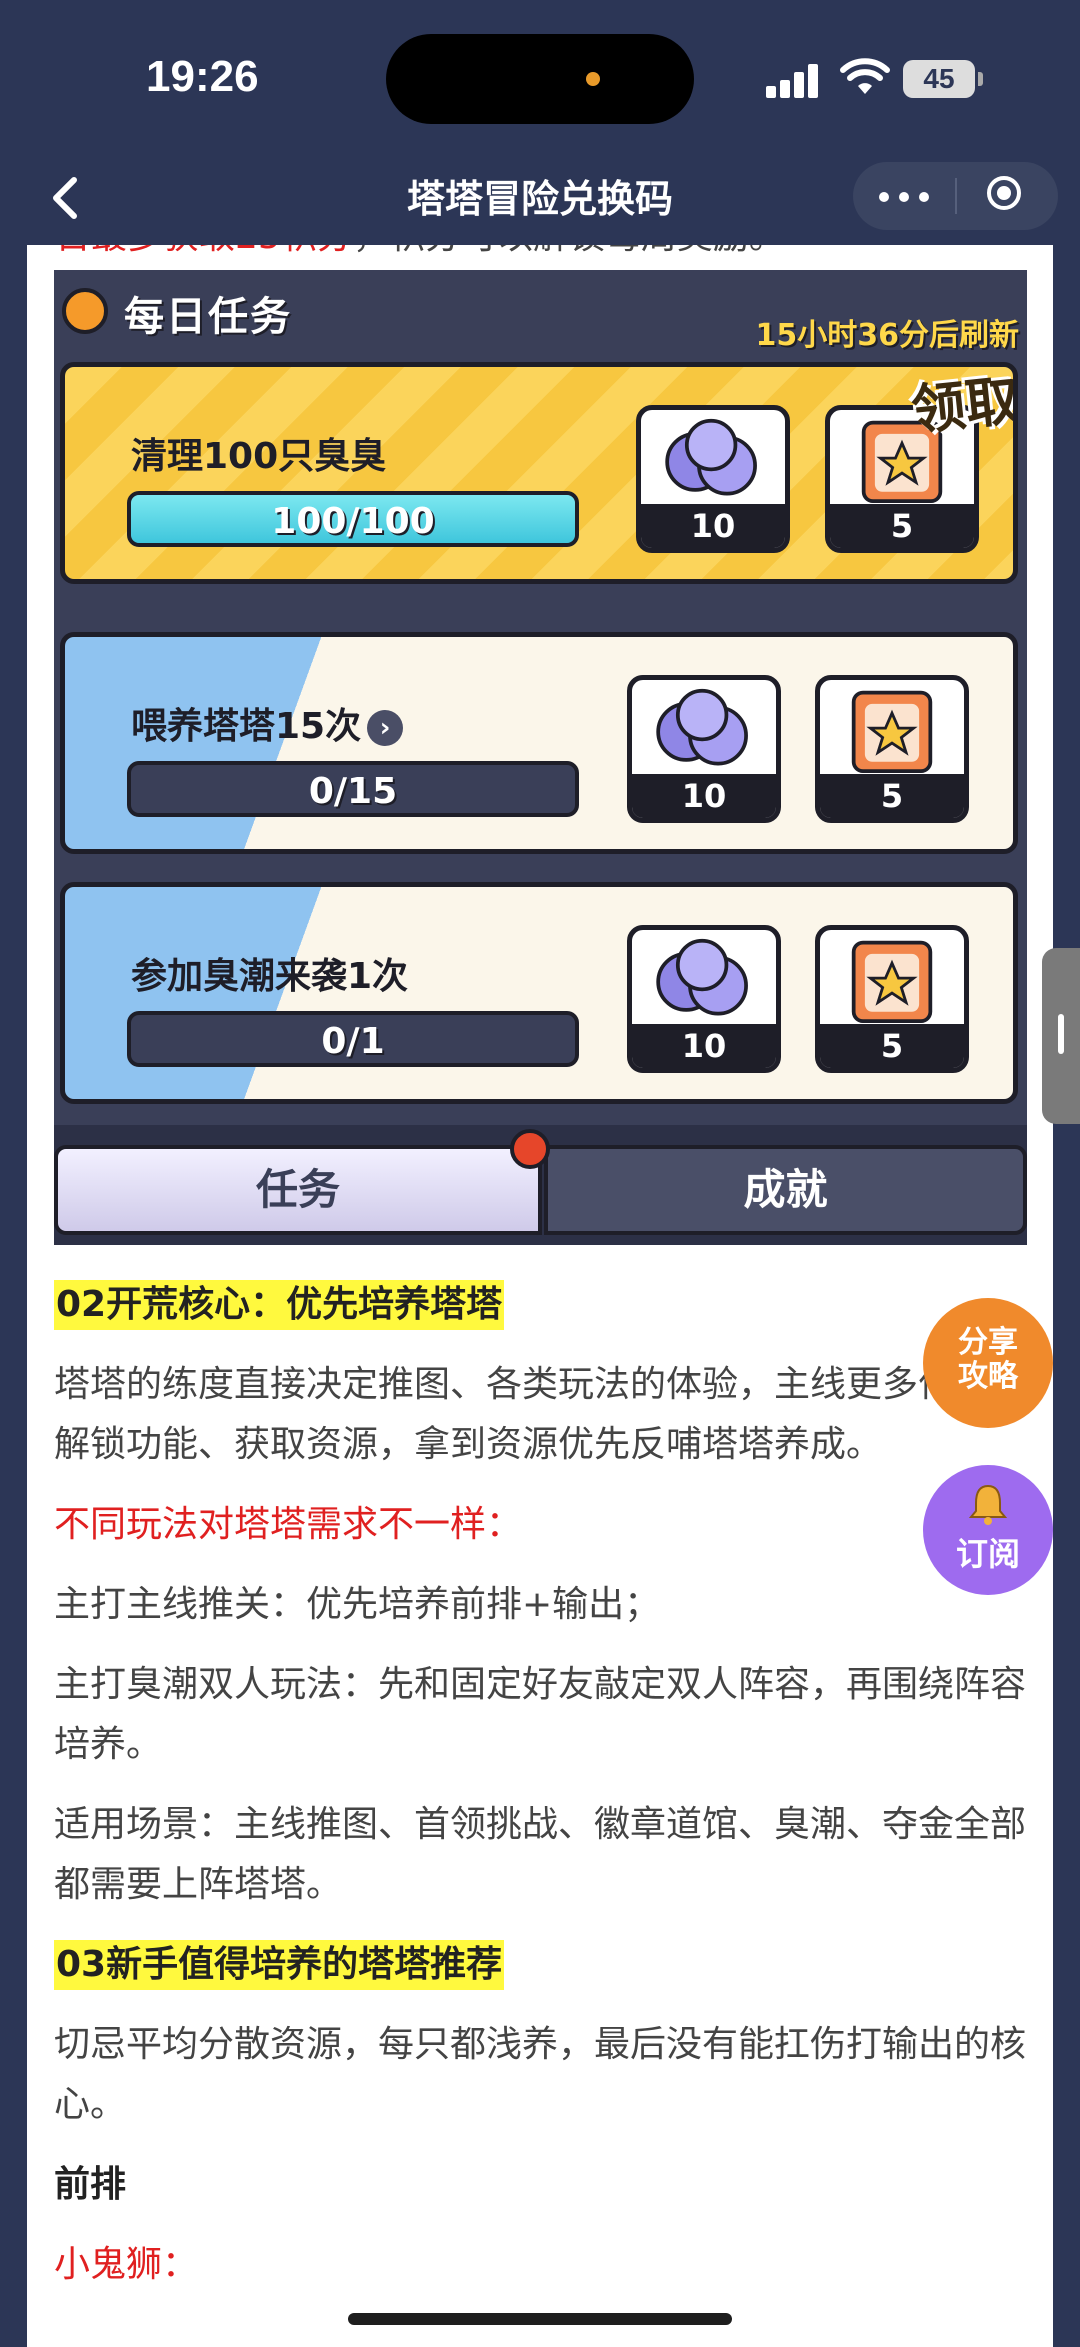 Image resolution: width=1080 pixels, height=2347 pixels. What do you see at coordinates (988, 1342) in the screenshot?
I see `share-label-line1: 分享` at bounding box center [988, 1342].